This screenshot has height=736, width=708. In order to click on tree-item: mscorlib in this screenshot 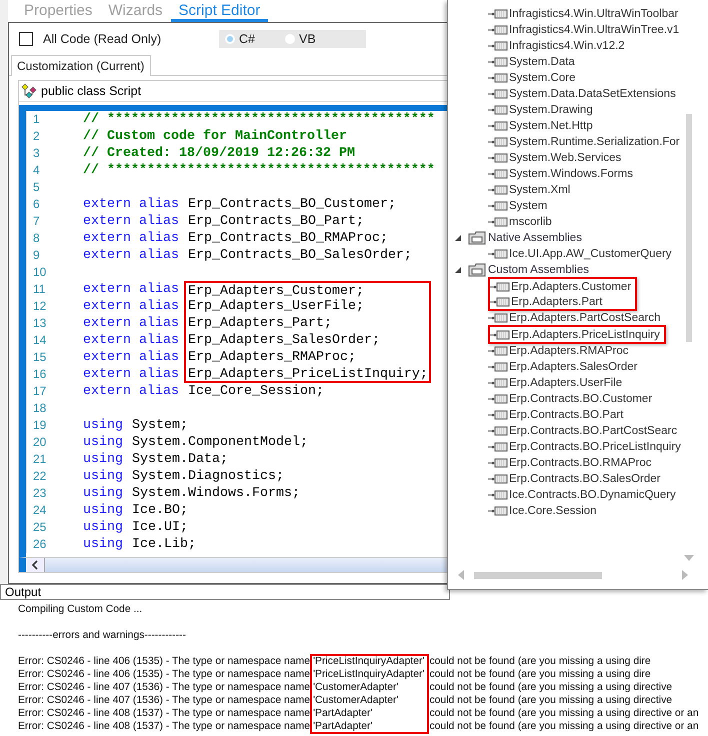, I will do `click(530, 222)`.